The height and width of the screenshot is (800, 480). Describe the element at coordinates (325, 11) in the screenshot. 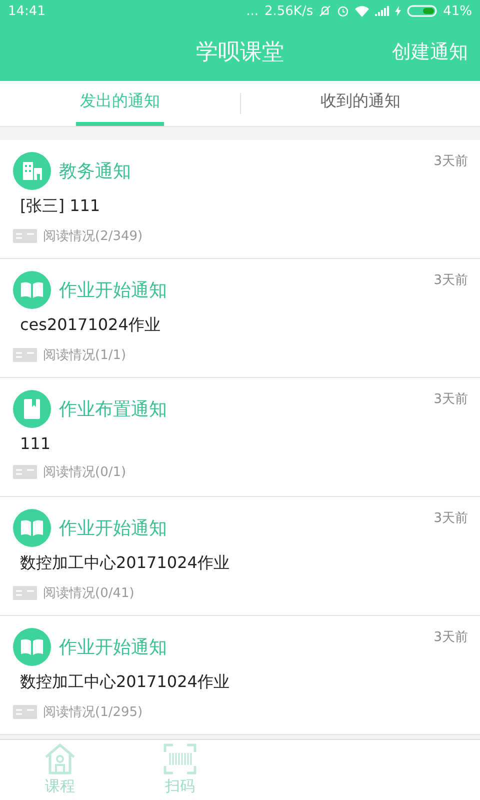

I see `bell-off-icon` at that location.